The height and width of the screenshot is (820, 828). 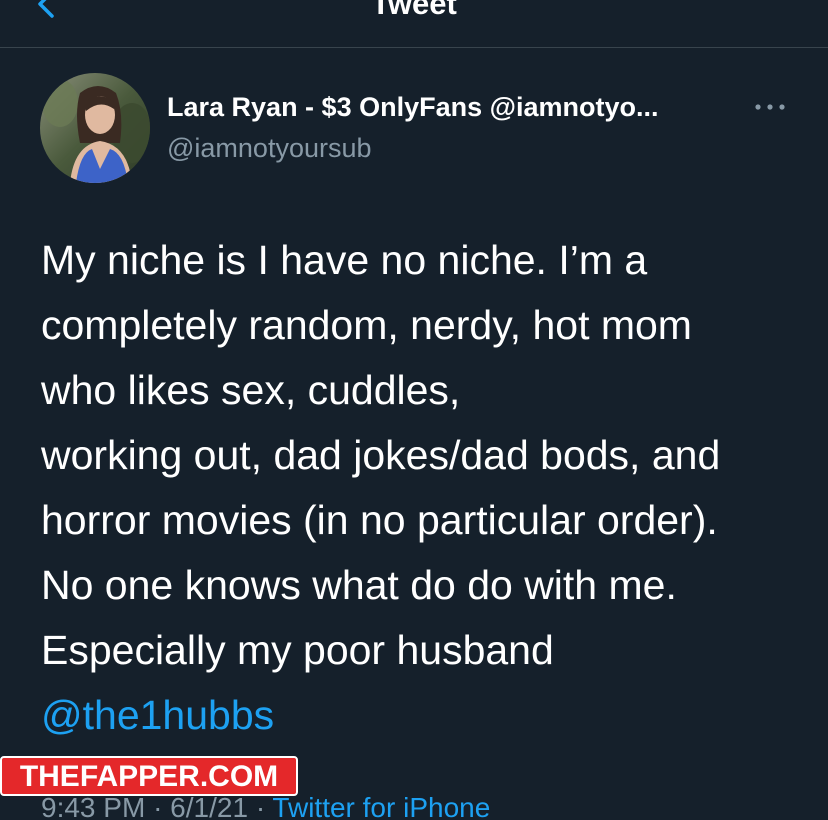 I want to click on tweet-date: 6/1/21, so click(x=209, y=806).